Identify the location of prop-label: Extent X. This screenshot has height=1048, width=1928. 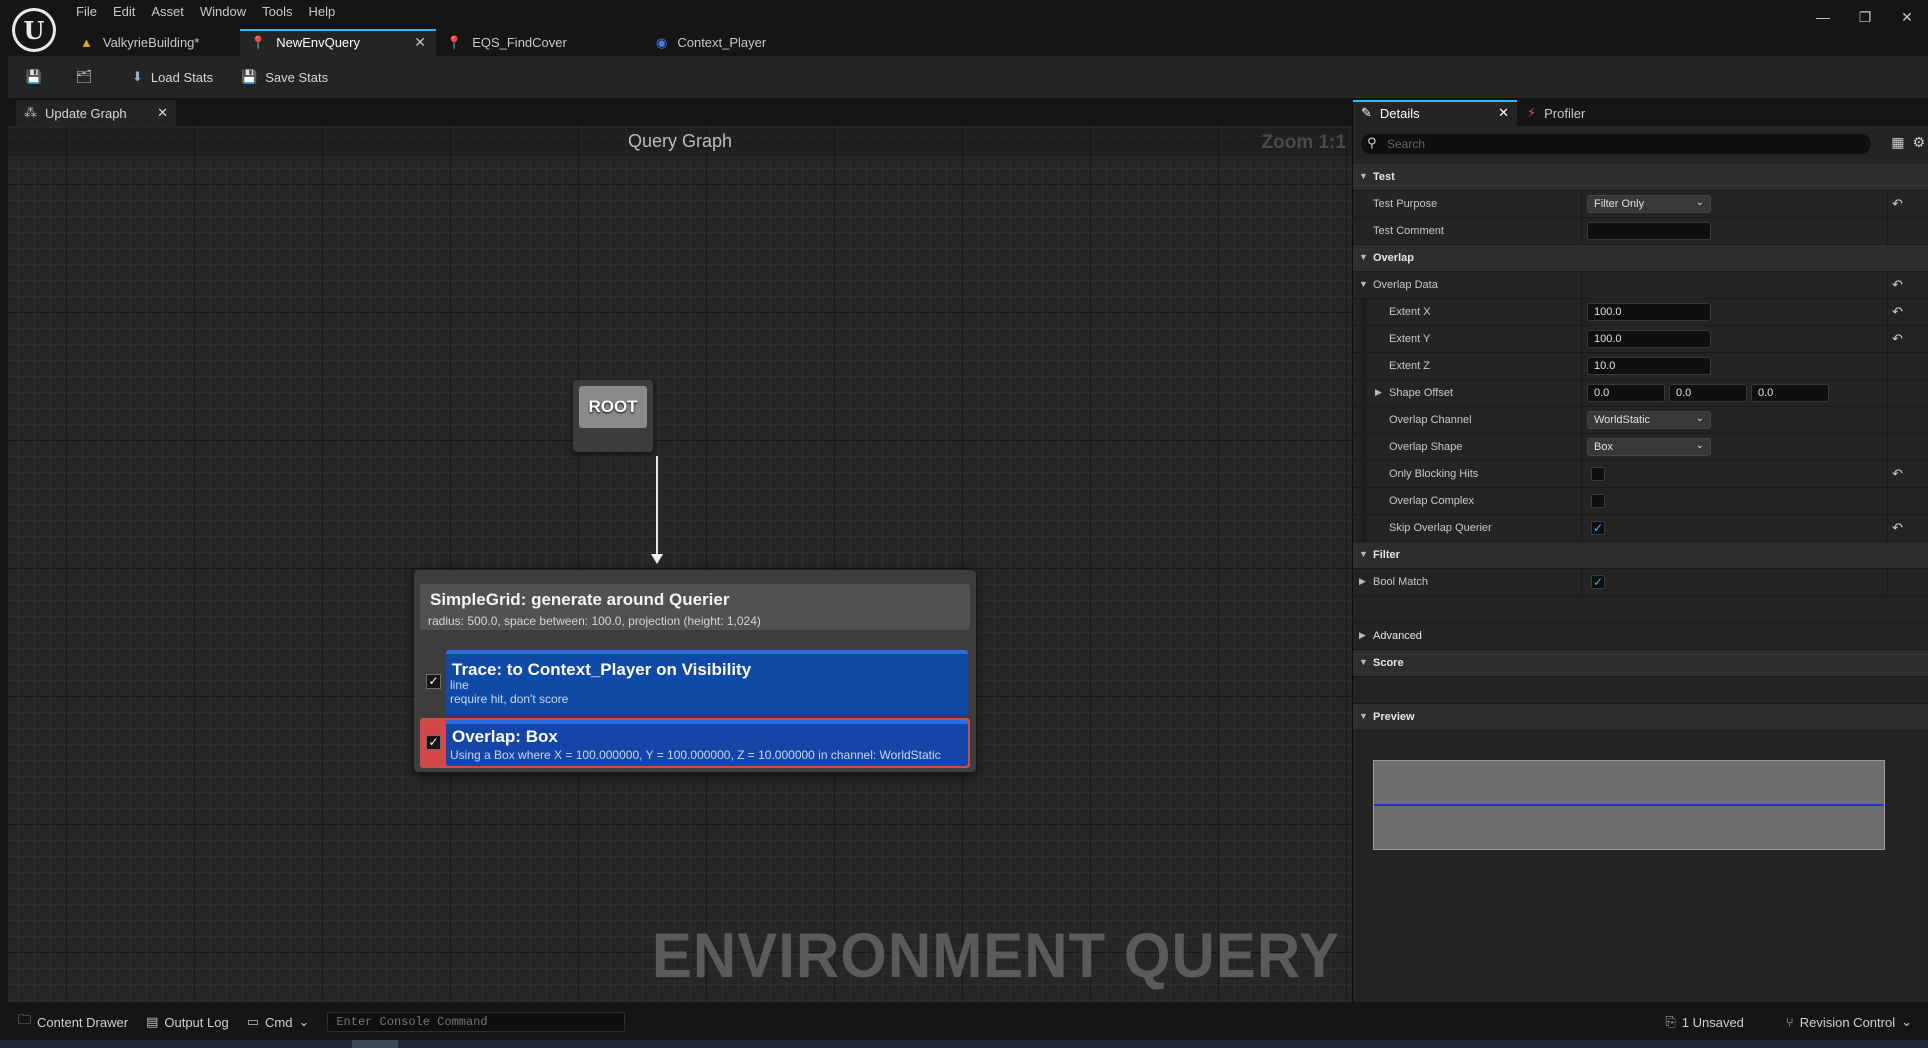
(1410, 312).